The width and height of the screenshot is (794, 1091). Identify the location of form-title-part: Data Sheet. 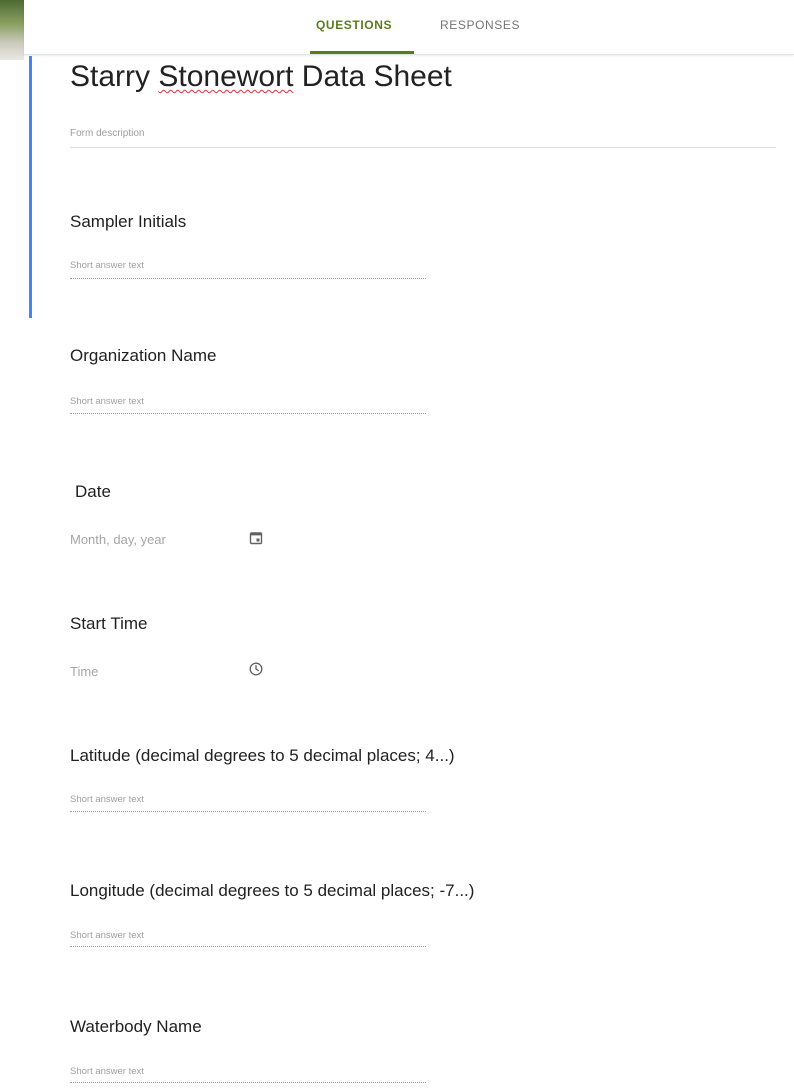
(372, 76).